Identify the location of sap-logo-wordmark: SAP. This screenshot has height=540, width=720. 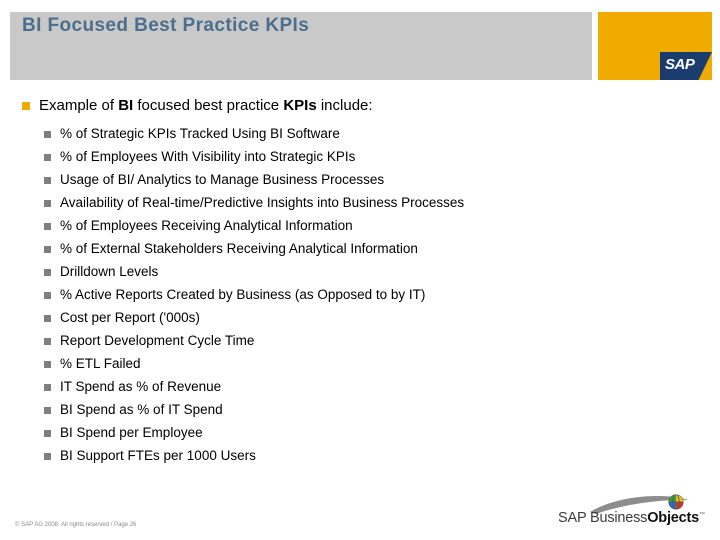
(680, 64).